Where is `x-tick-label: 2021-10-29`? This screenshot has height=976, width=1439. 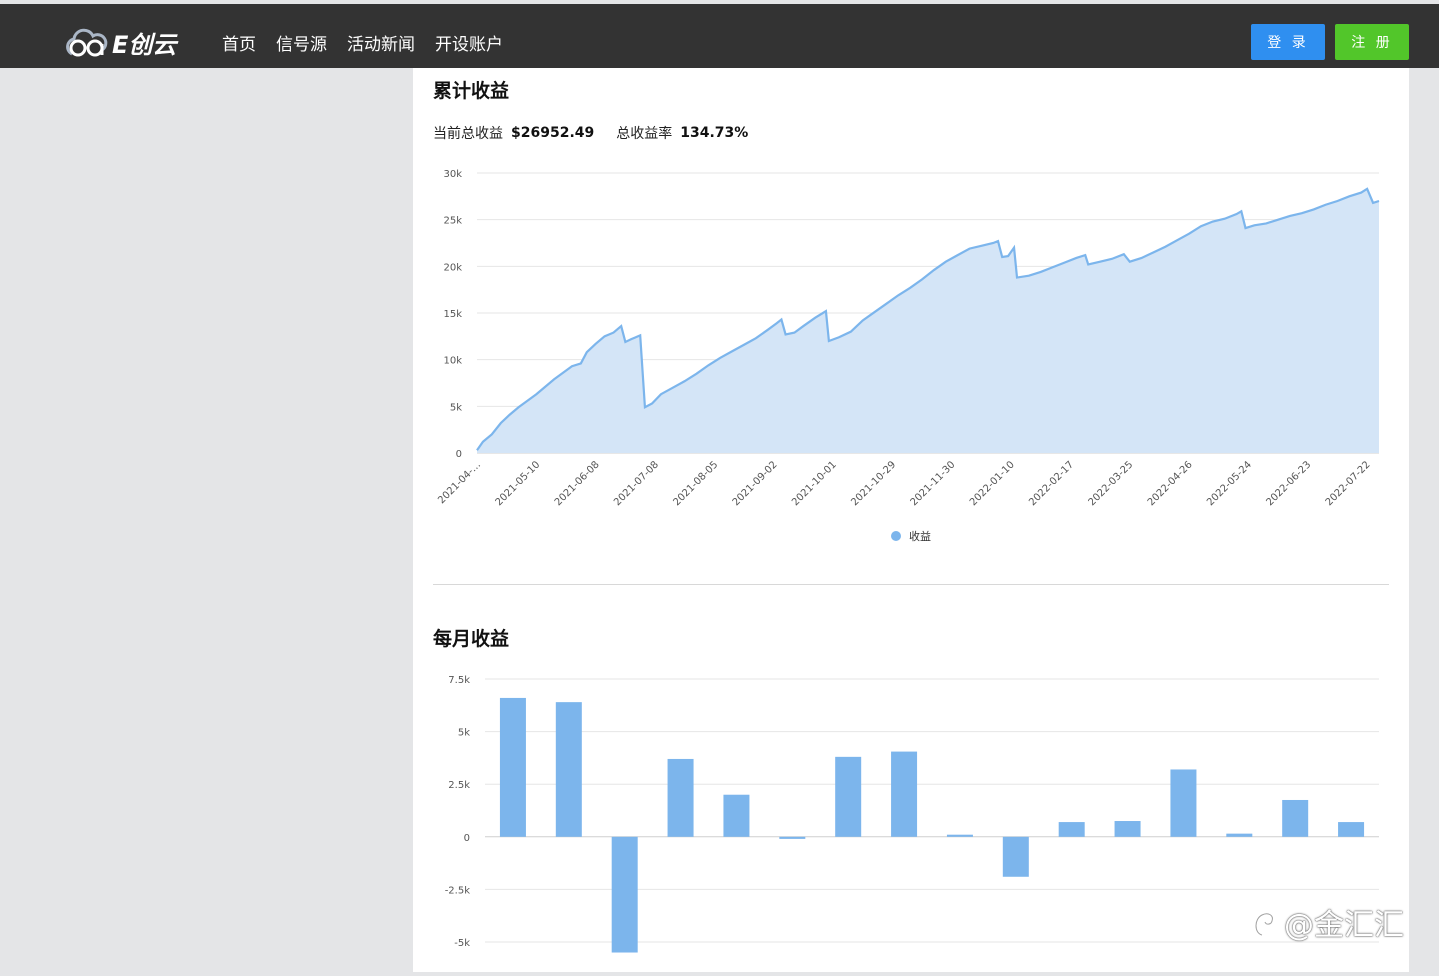
x-tick-label: 2021-10-29 is located at coordinates (873, 483).